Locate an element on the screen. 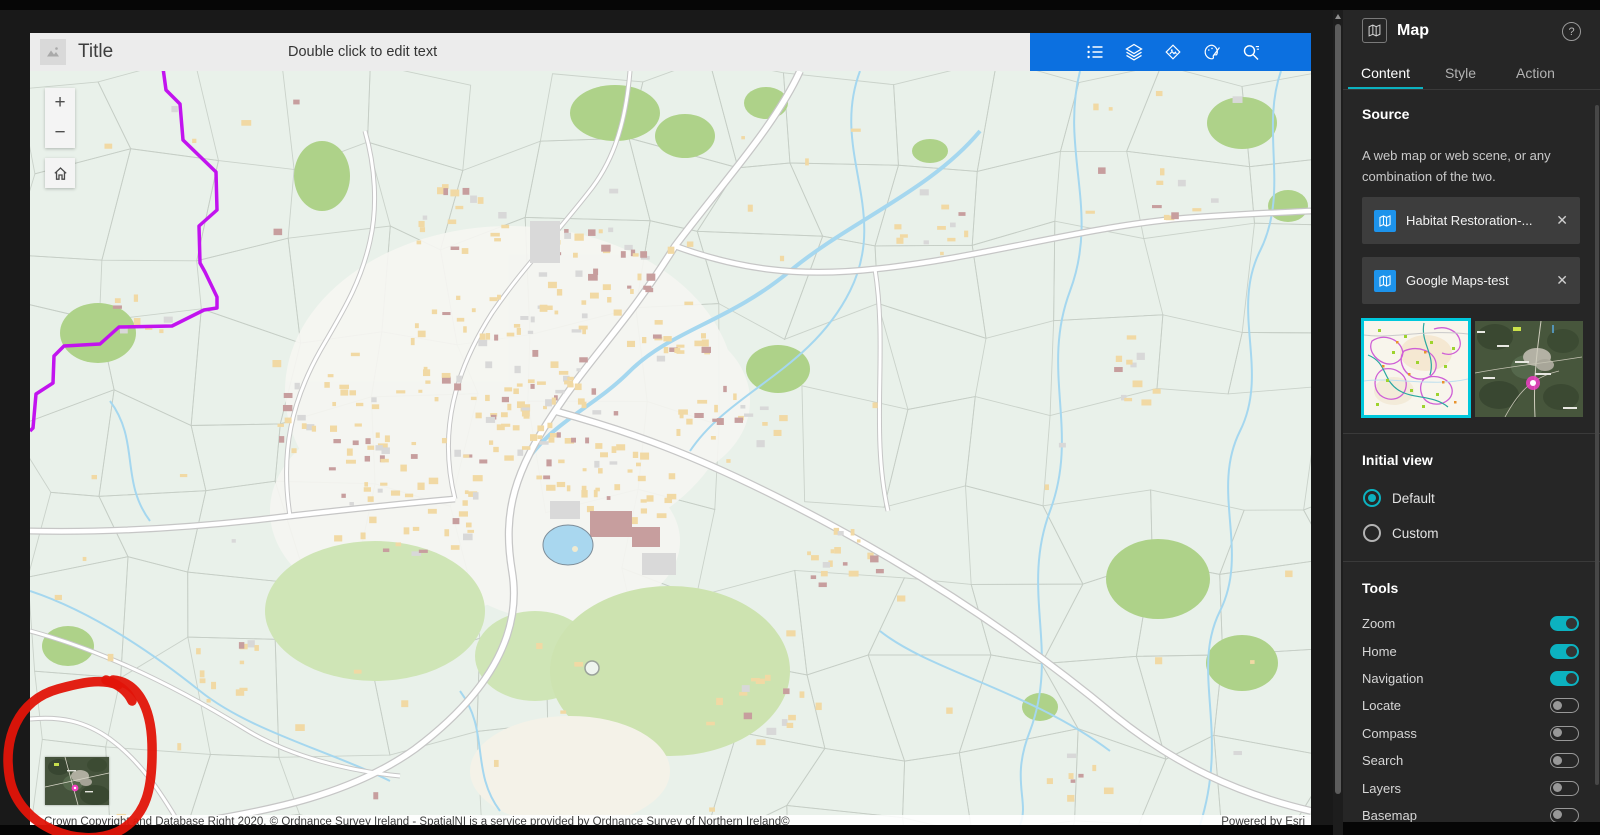 The image size is (1600, 835). layers-icon is located at coordinates (1134, 52).